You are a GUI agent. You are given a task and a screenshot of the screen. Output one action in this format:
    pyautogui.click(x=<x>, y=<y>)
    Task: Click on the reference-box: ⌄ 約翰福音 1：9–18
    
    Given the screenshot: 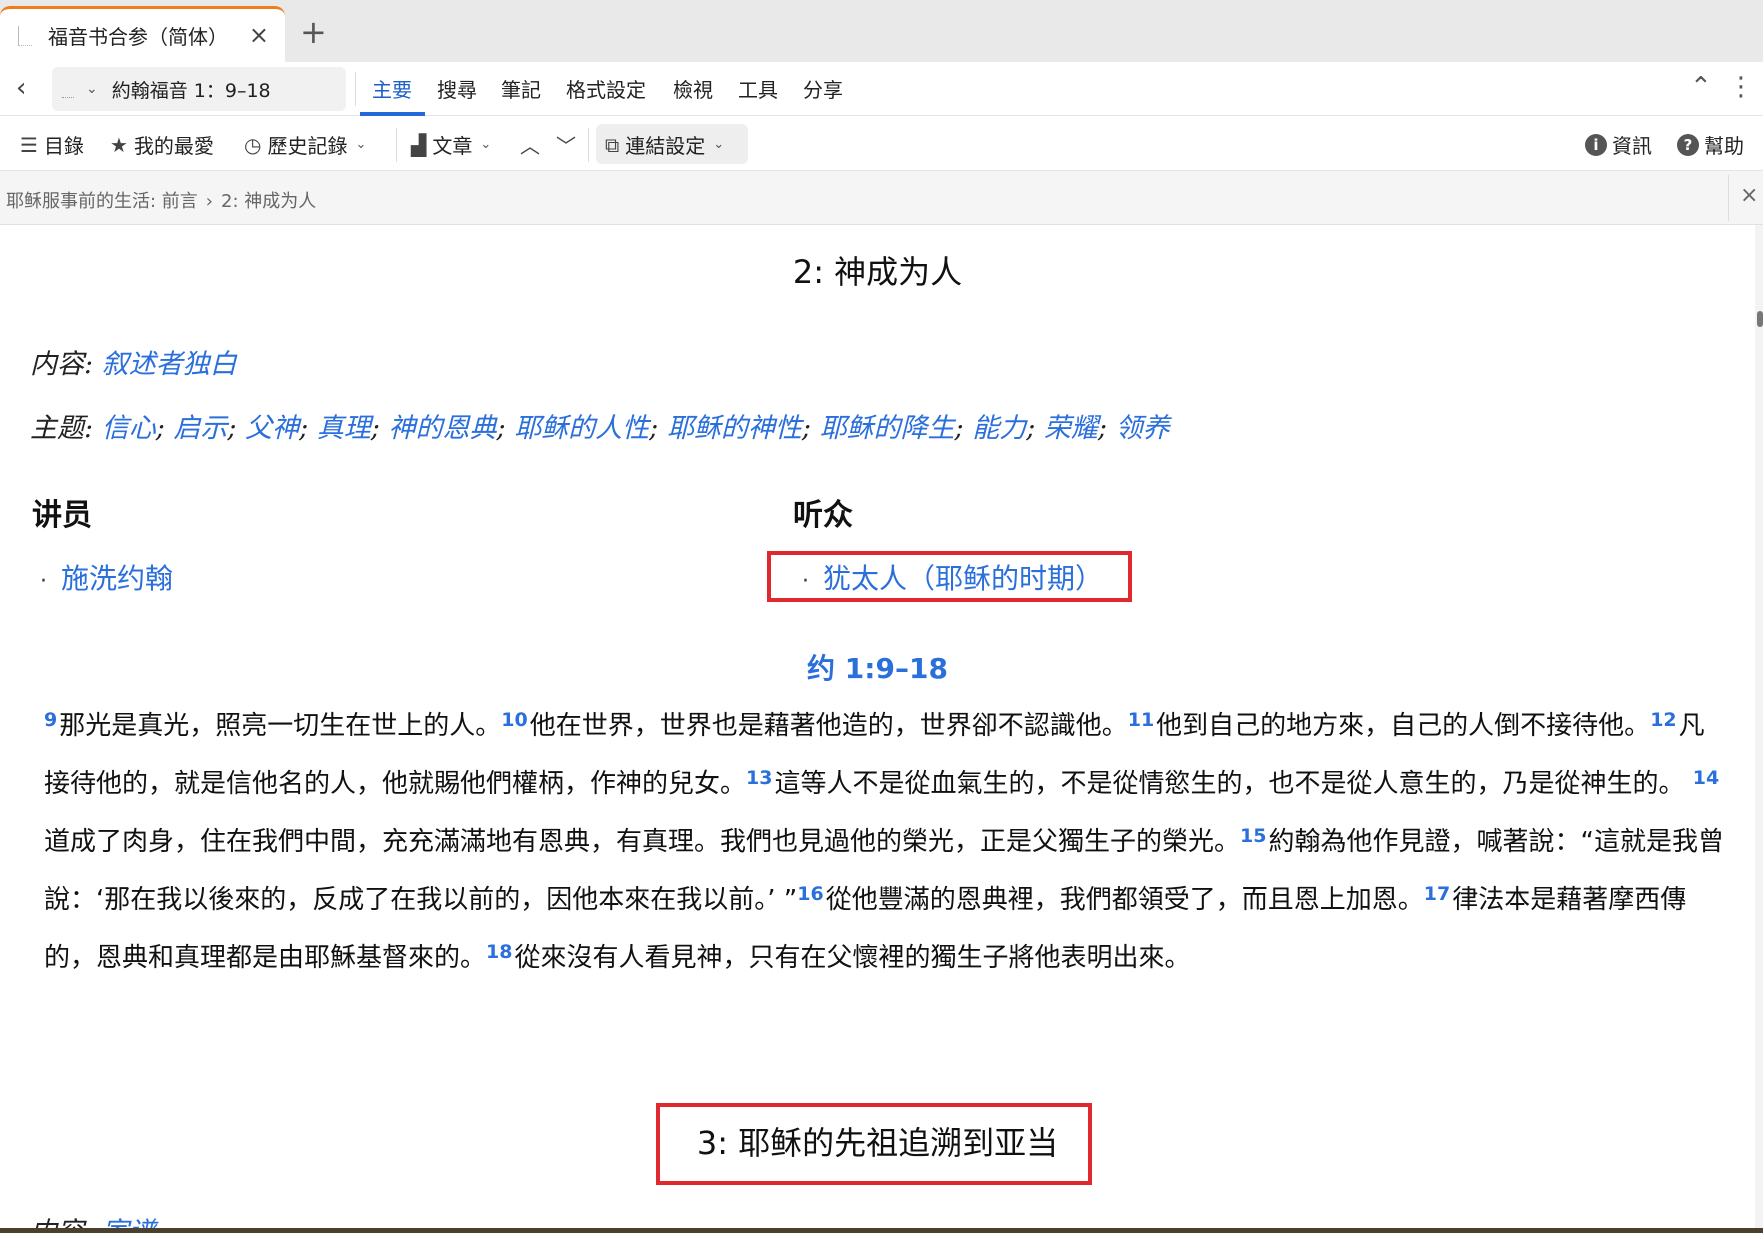 What is the action you would take?
    pyautogui.click(x=199, y=89)
    